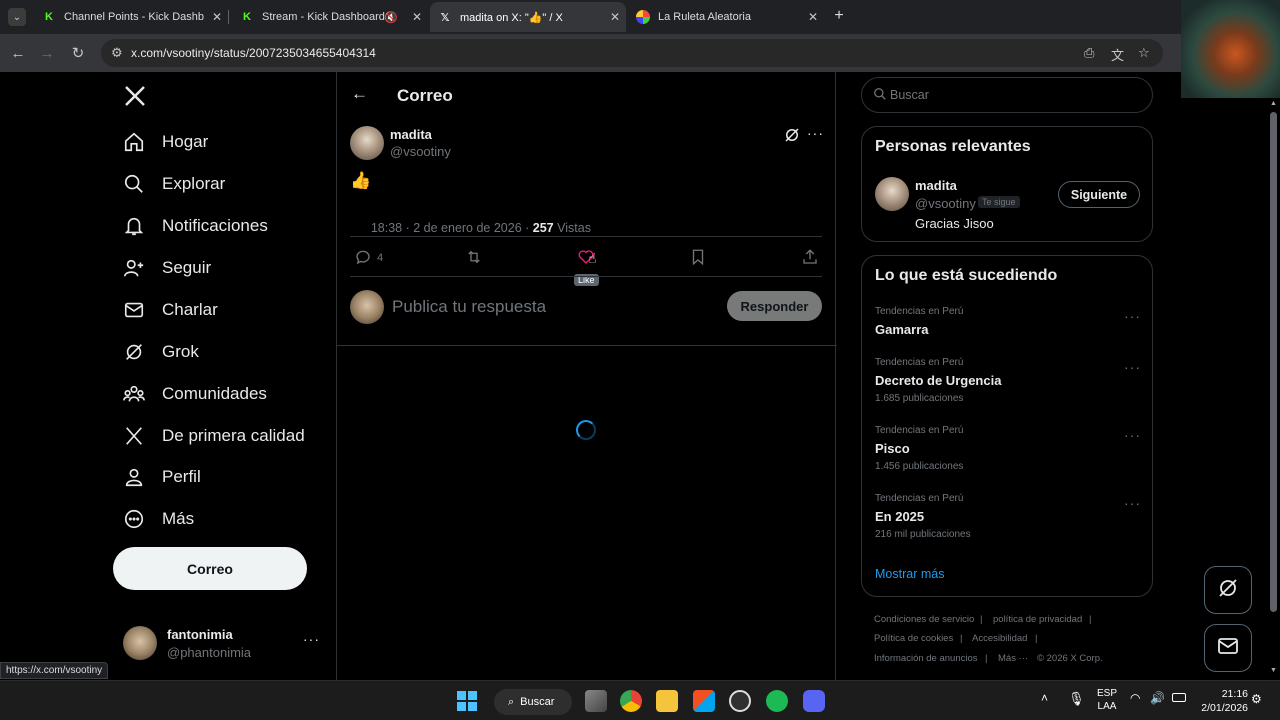 Image resolution: width=1280 pixels, height=720 pixels. What do you see at coordinates (999, 202) in the screenshot?
I see `follows-you-badge: Te sigue` at bounding box center [999, 202].